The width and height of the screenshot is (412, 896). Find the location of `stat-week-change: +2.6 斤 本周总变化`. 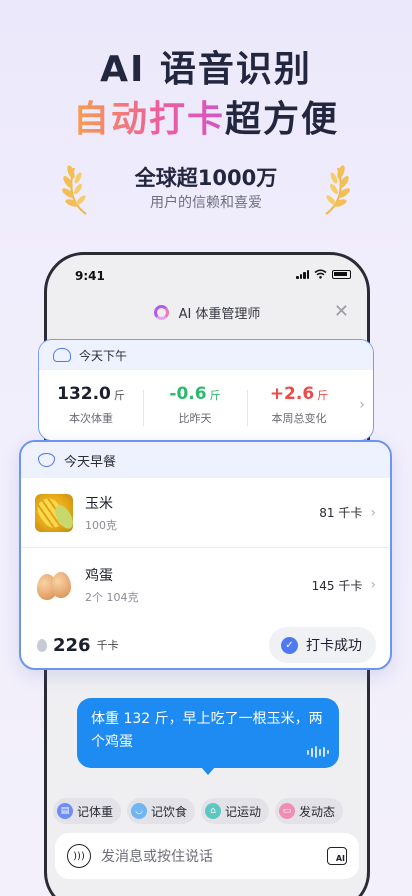

stat-week-change: +2.6 斤 本周总变化 is located at coordinates (299, 405).